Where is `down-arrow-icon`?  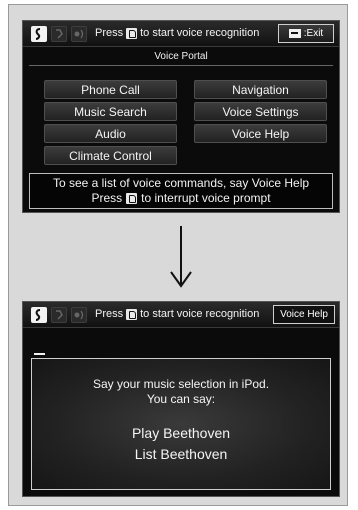
down-arrow-icon is located at coordinates (181, 257).